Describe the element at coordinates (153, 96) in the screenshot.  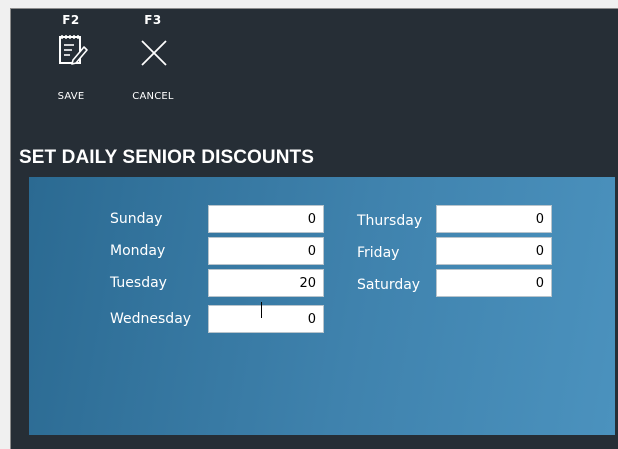
I see `cancel-label: CANCEL` at that location.